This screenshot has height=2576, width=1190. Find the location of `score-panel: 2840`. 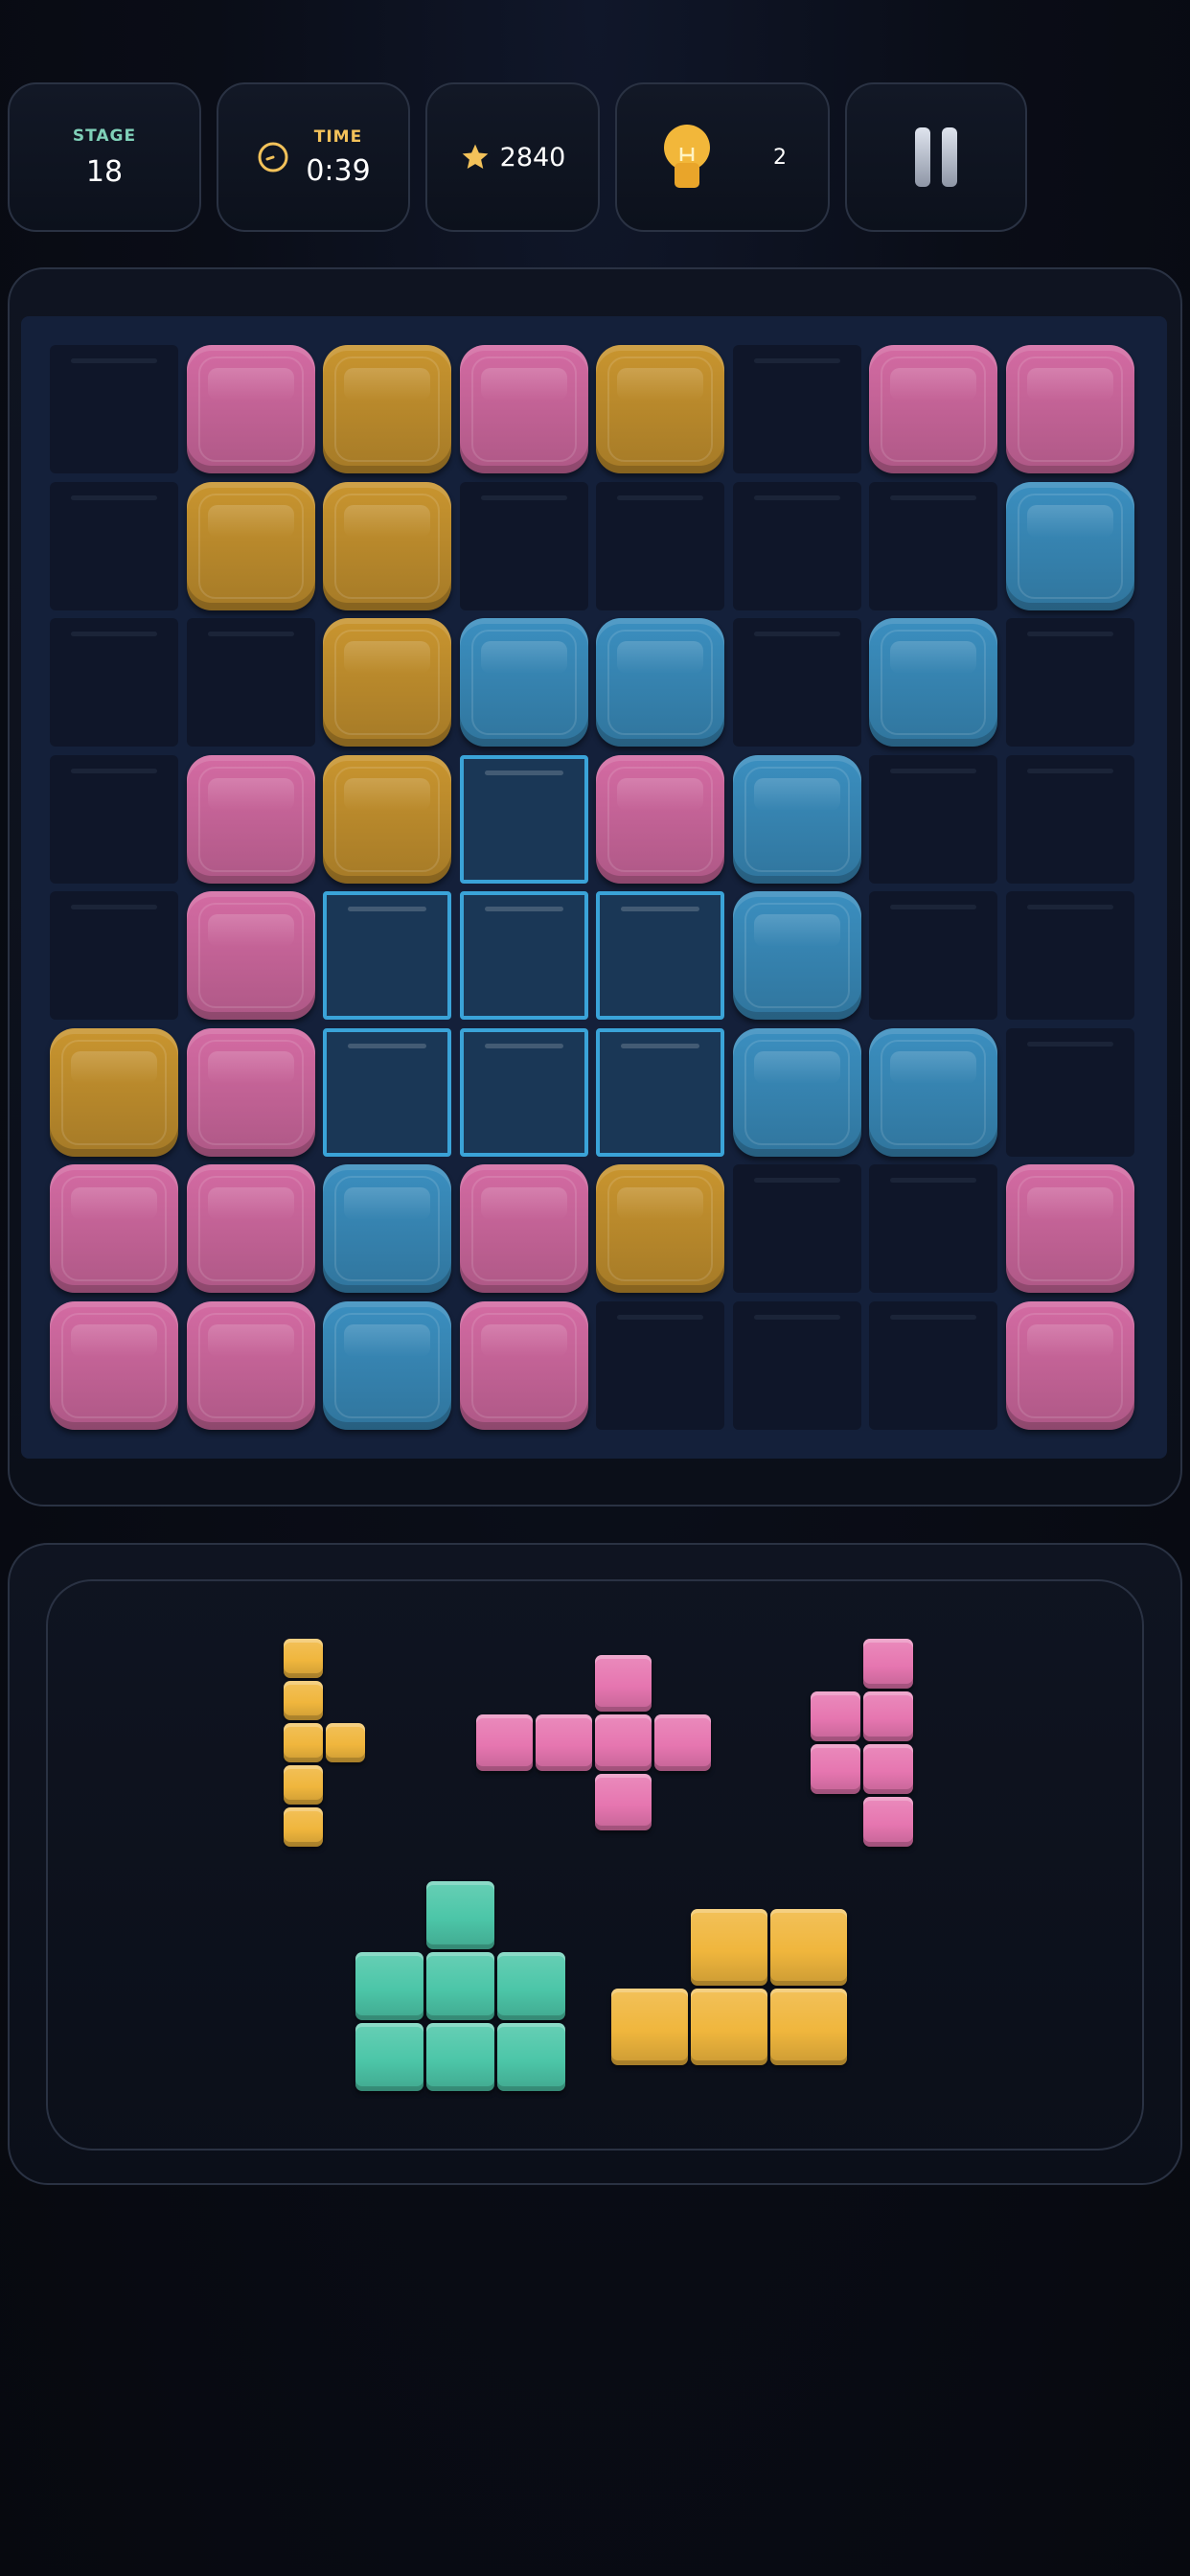

score-panel: 2840 is located at coordinates (512, 157).